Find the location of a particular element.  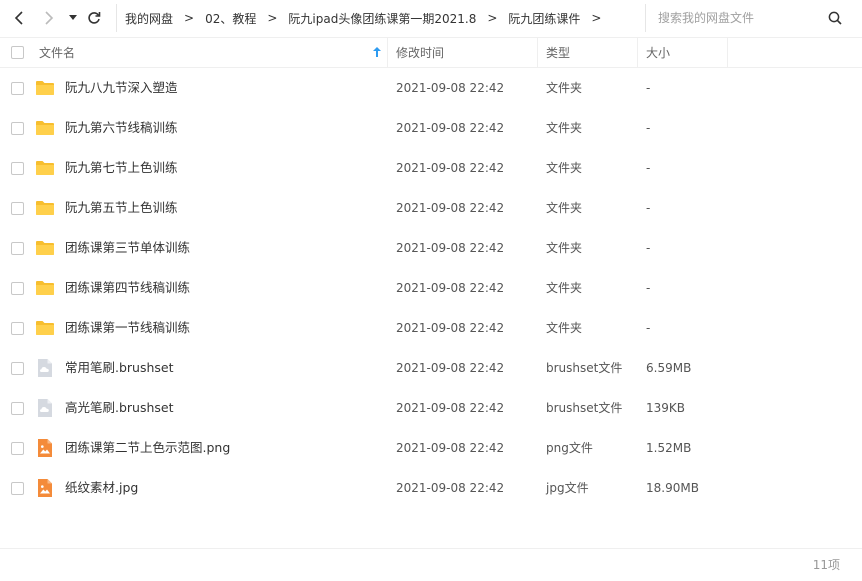

breadcrumb-item: 我的网盘 is located at coordinates (149, 18).